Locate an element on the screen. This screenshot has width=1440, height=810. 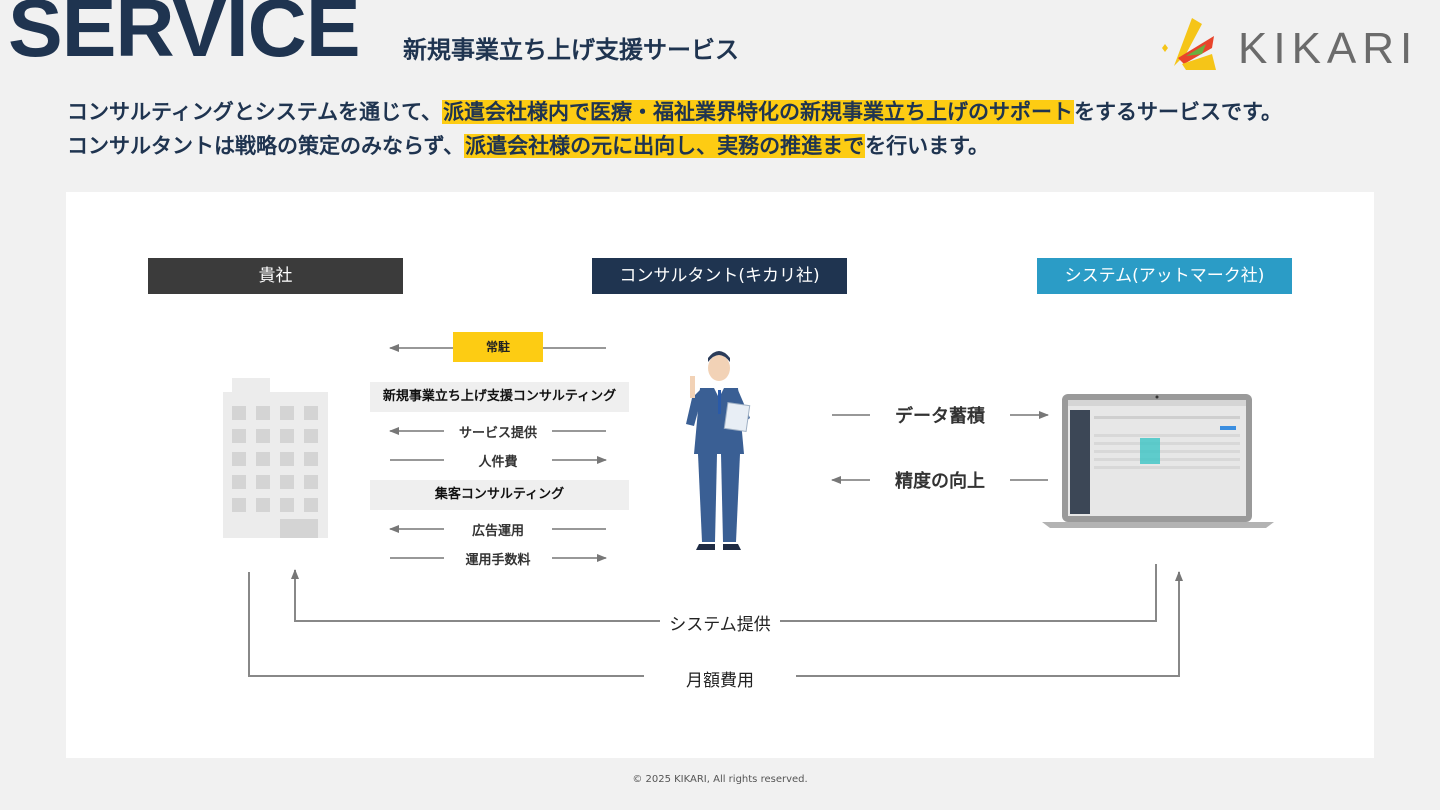
logo-text: KIKARI is located at coordinates (1328, 48).